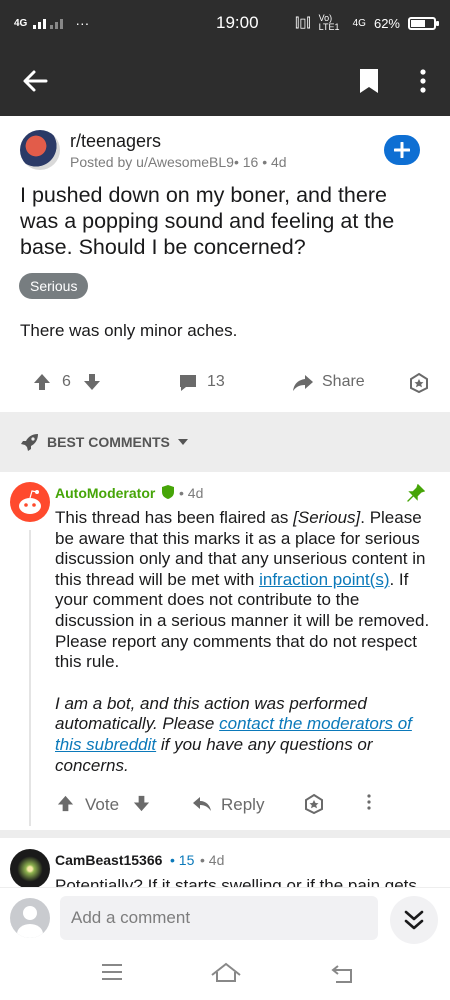 Image resolution: width=450 pixels, height=1000 pixels. Describe the element at coordinates (359, 23) in the screenshot. I see `network-indicator-right: 4G` at that location.